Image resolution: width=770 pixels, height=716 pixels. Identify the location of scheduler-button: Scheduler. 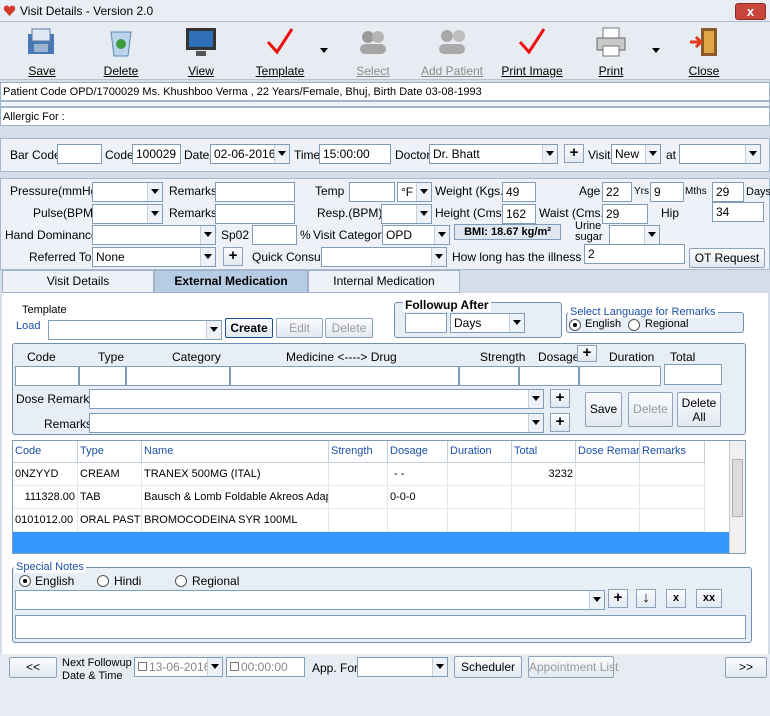
(488, 667).